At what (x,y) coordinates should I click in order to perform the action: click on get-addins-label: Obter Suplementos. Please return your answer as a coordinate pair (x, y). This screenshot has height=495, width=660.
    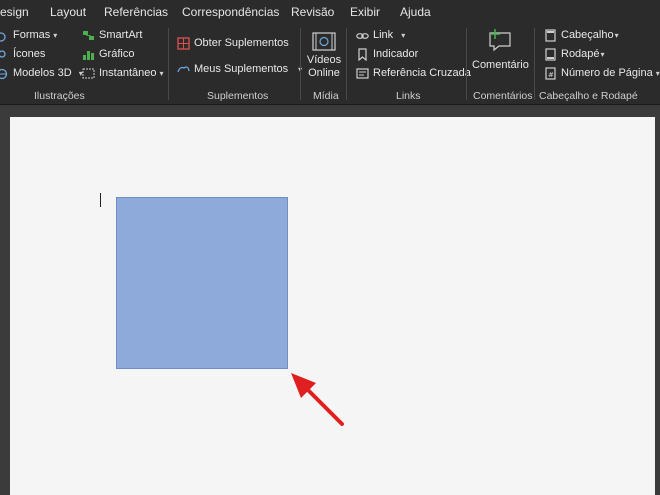
    Looking at the image, I should click on (241, 43).